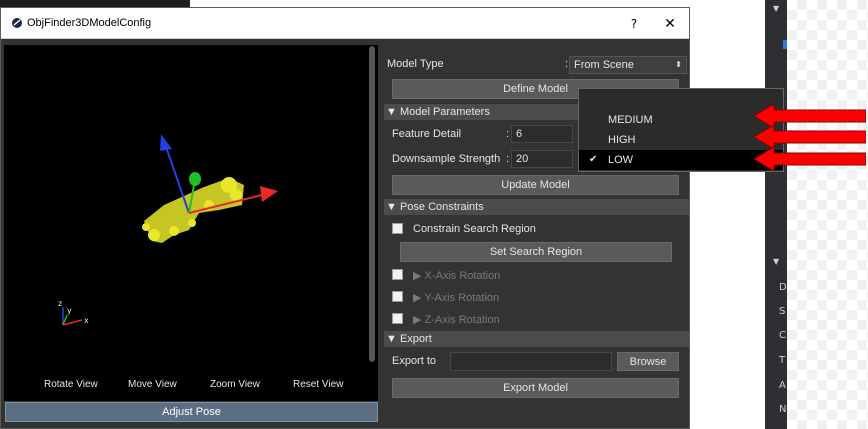 The width and height of the screenshot is (868, 429). Describe the element at coordinates (827, 214) in the screenshot. I see `transparency-checkerboard` at that location.